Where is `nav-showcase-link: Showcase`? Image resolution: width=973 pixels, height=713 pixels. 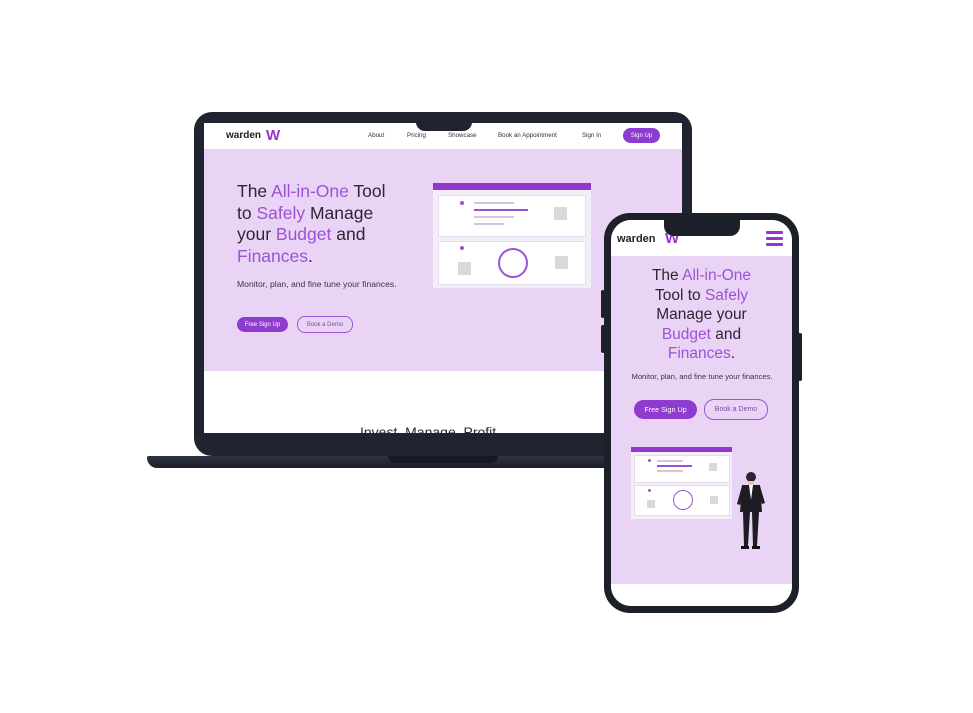 nav-showcase-link: Showcase is located at coordinates (462, 135).